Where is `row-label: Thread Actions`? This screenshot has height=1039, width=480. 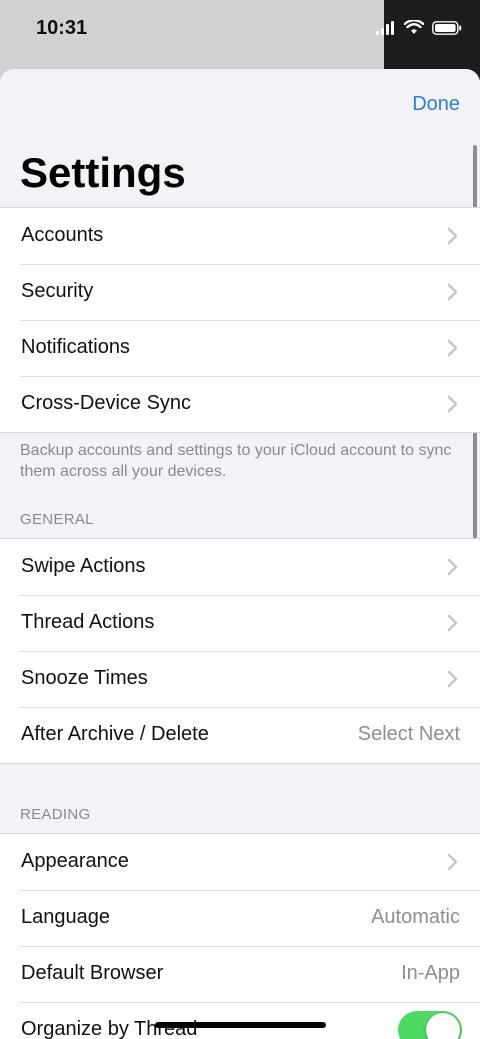 row-label: Thread Actions is located at coordinates (88, 622).